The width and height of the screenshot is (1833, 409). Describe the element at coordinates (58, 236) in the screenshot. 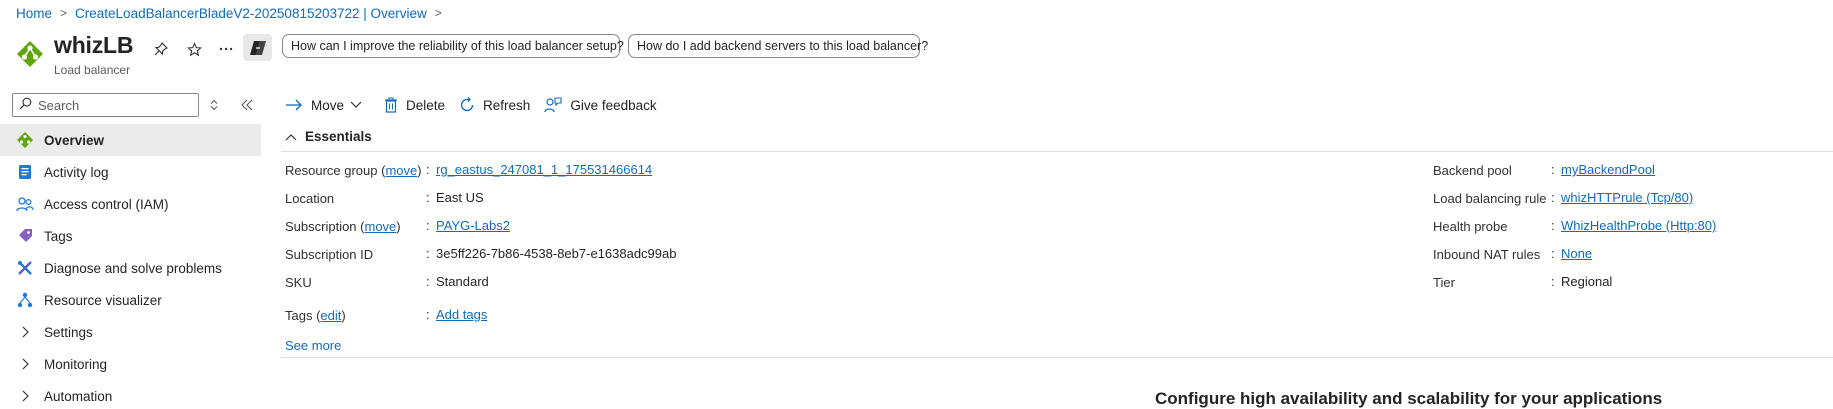

I see `sidebar-item-label: Tags` at that location.